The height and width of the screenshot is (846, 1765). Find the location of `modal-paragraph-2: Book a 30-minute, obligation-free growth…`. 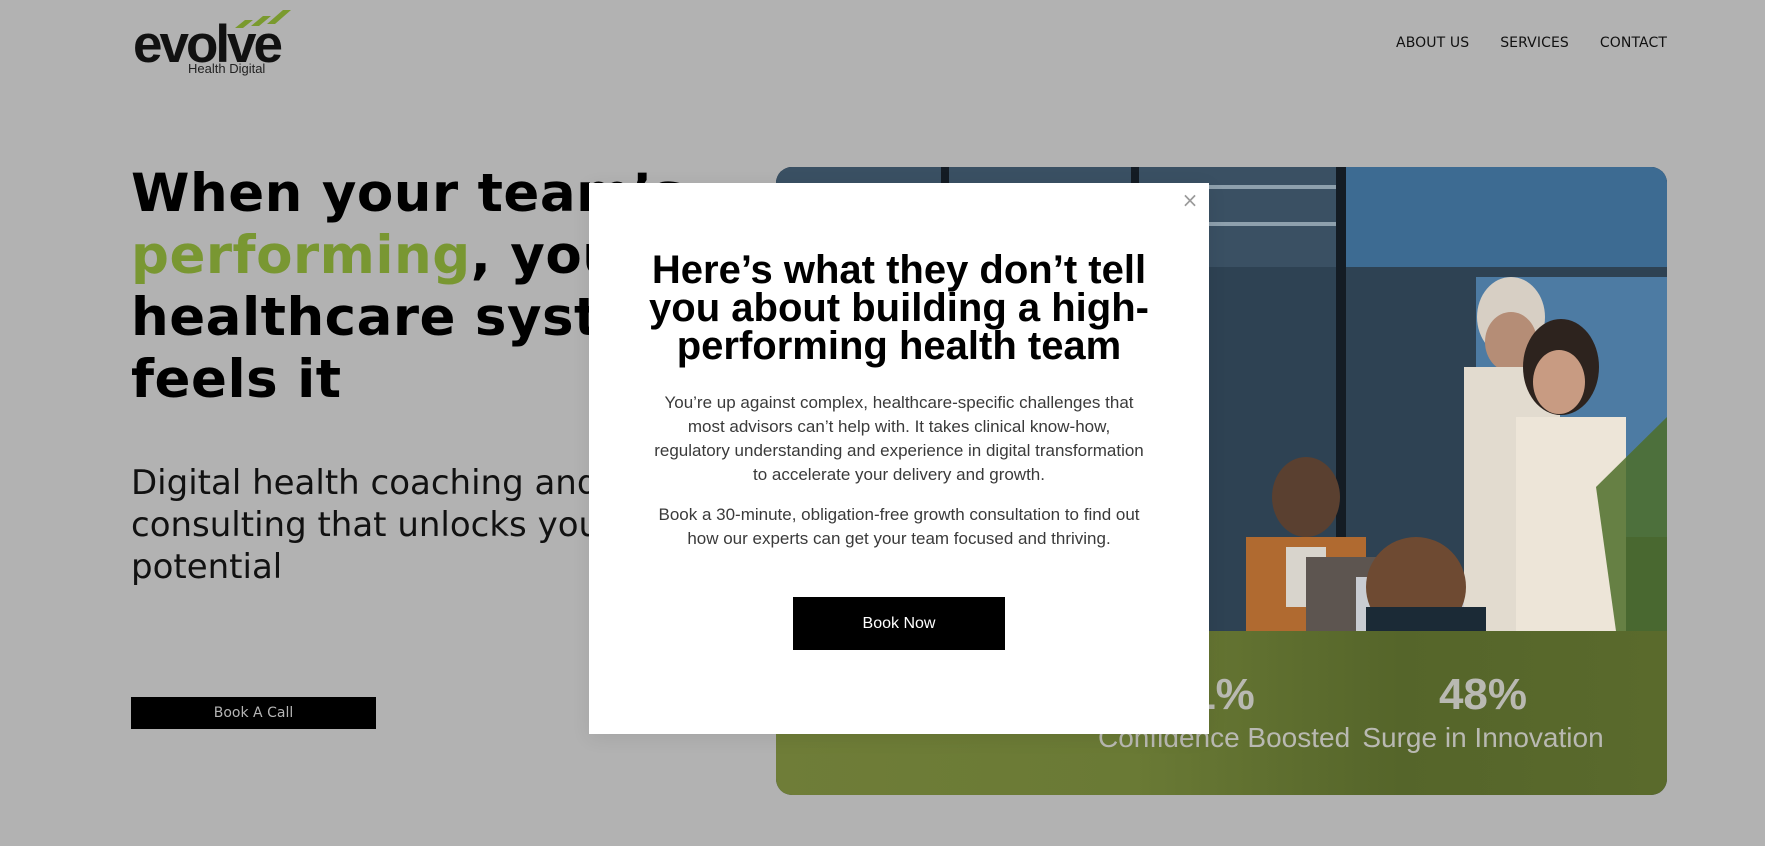

modal-paragraph-2: Book a 30-minute, obligation-free growth… is located at coordinates (899, 526).